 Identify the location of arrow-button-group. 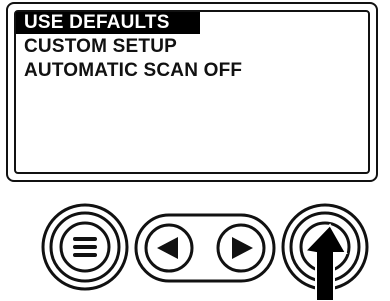
(205, 248).